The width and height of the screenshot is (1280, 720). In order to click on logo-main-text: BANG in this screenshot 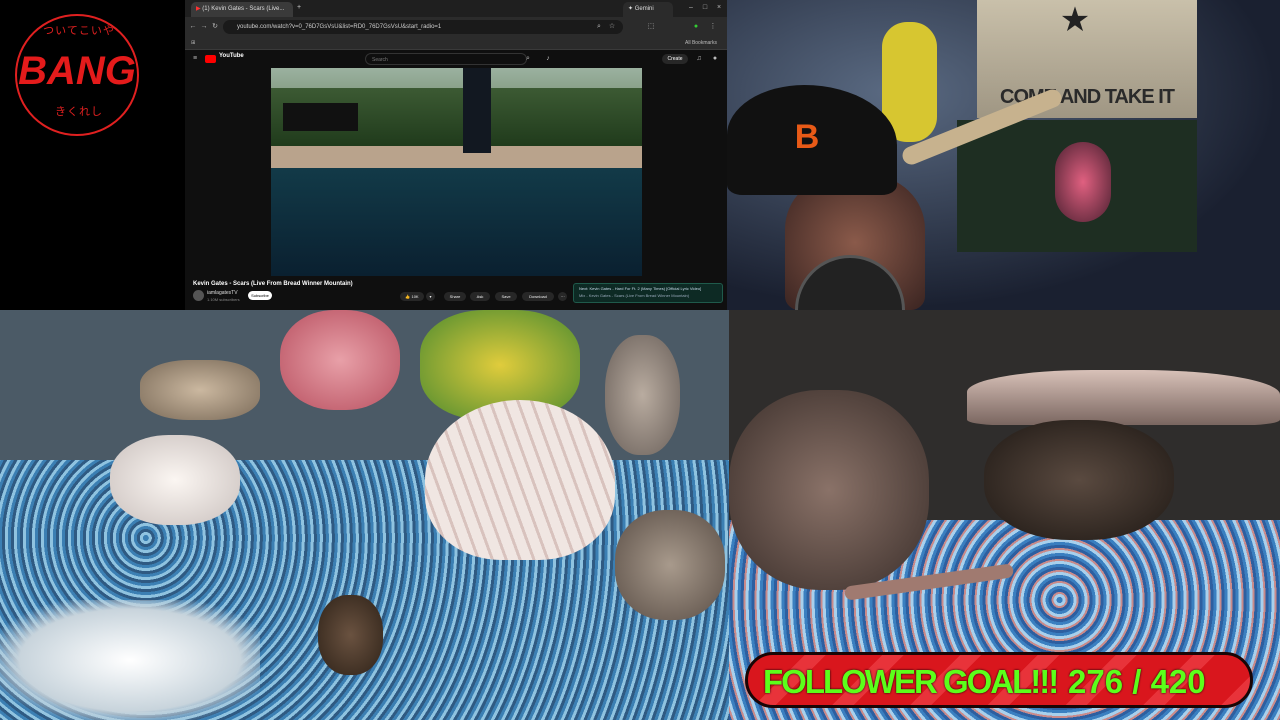, I will do `click(77, 71)`.